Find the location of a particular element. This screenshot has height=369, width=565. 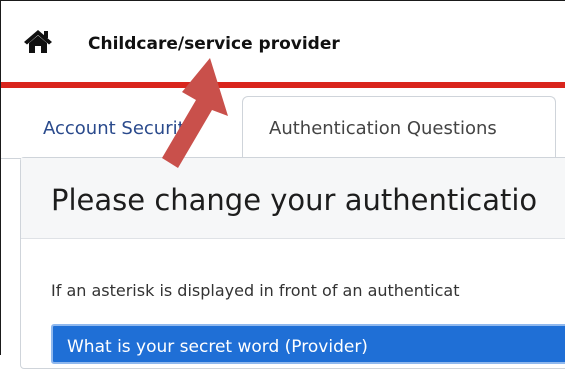

security-question-selected-value: What is your secret word (Provider) is located at coordinates (217, 347).